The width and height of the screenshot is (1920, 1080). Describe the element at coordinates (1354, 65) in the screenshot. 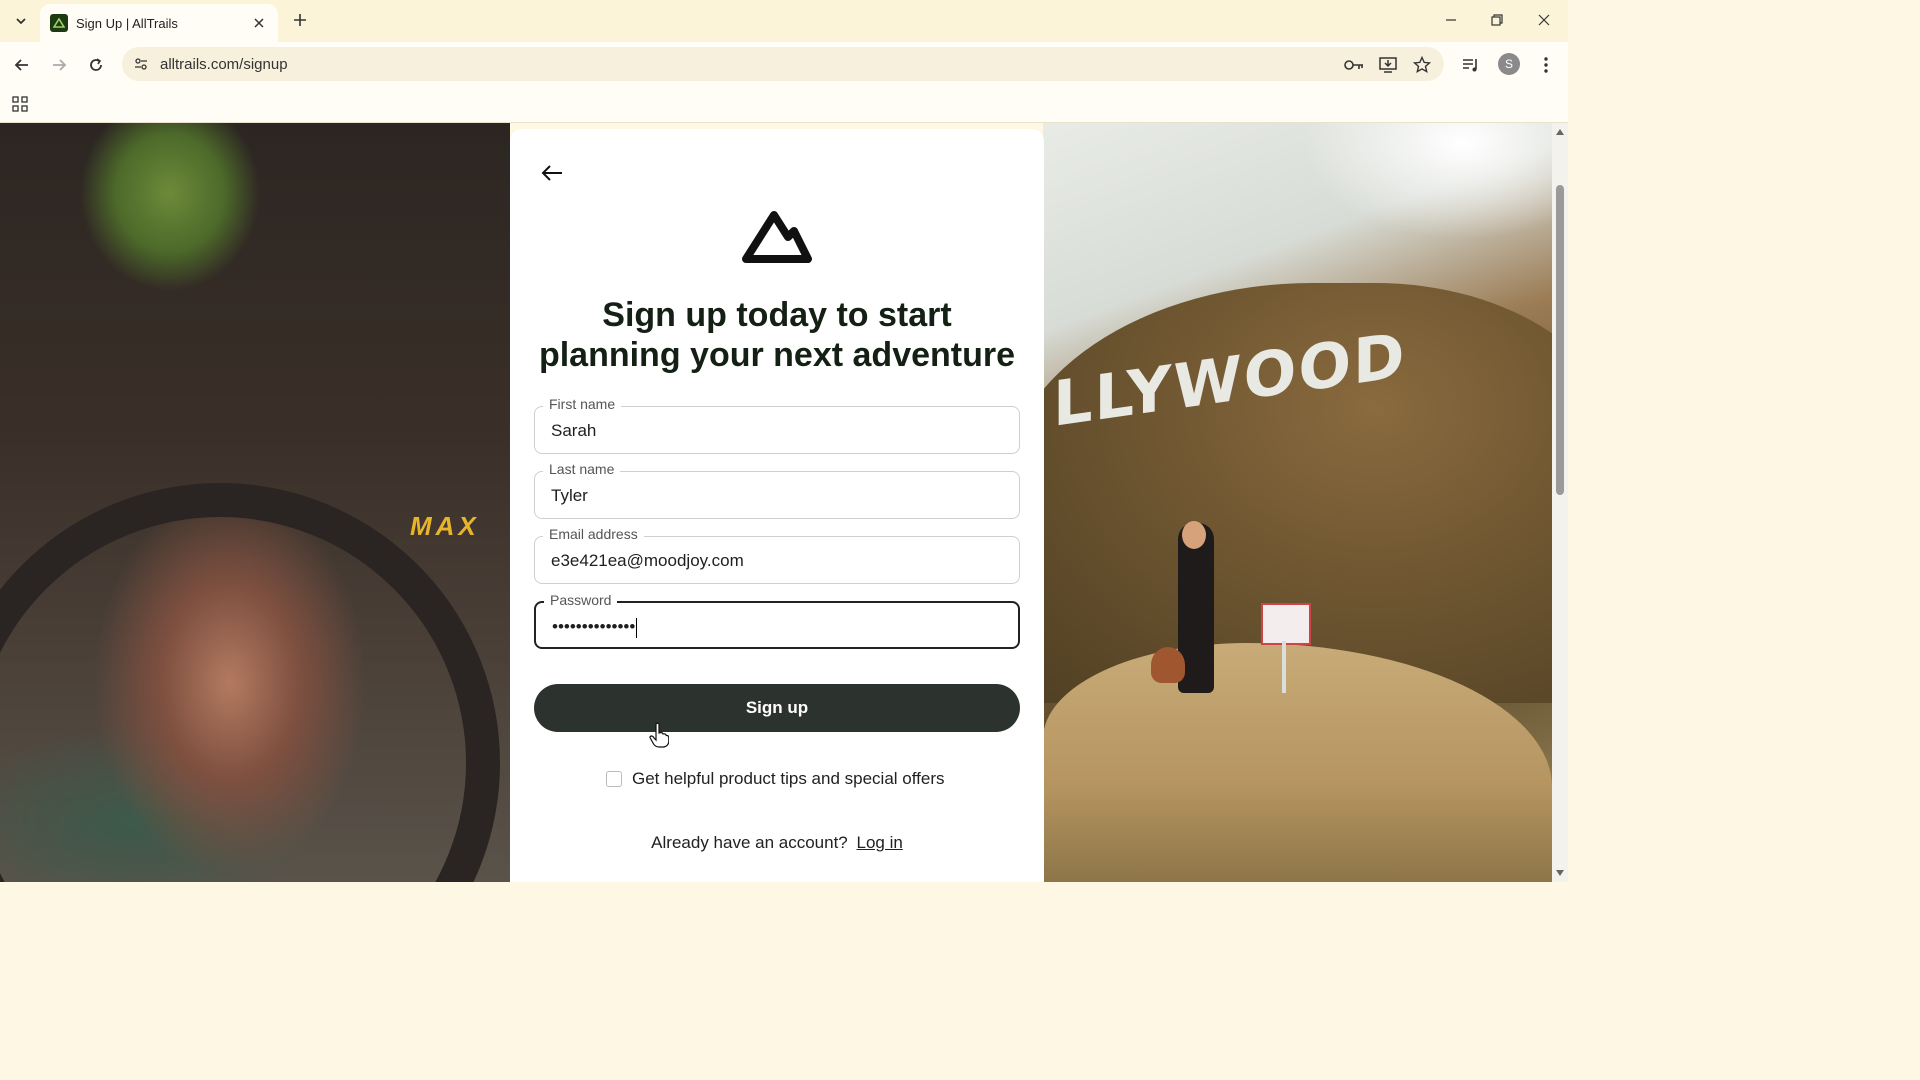

I see `password-key-icon` at that location.